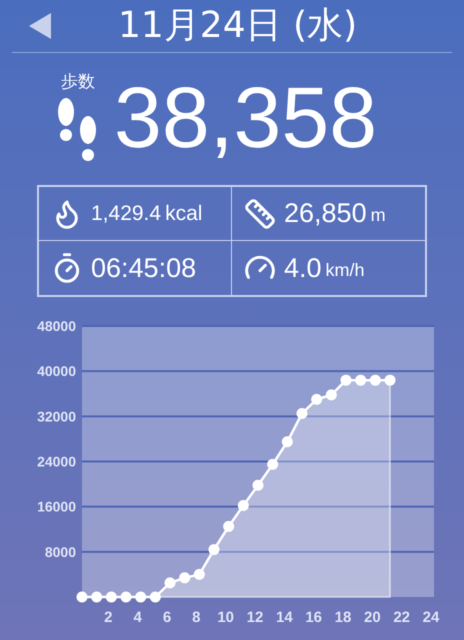 The image size is (464, 640). What do you see at coordinates (225, 617) in the screenshot?
I see `x-tick-label: 10` at bounding box center [225, 617].